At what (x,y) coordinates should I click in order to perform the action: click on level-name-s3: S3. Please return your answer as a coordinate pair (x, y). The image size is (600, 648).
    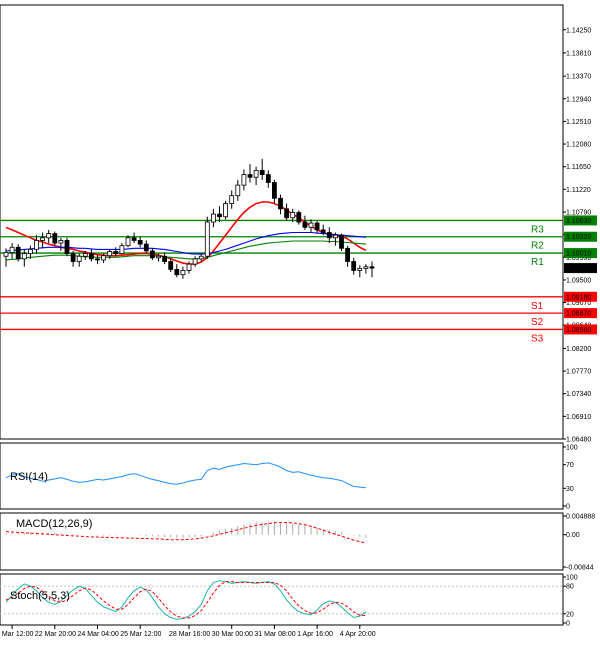
    Looking at the image, I should click on (537, 338).